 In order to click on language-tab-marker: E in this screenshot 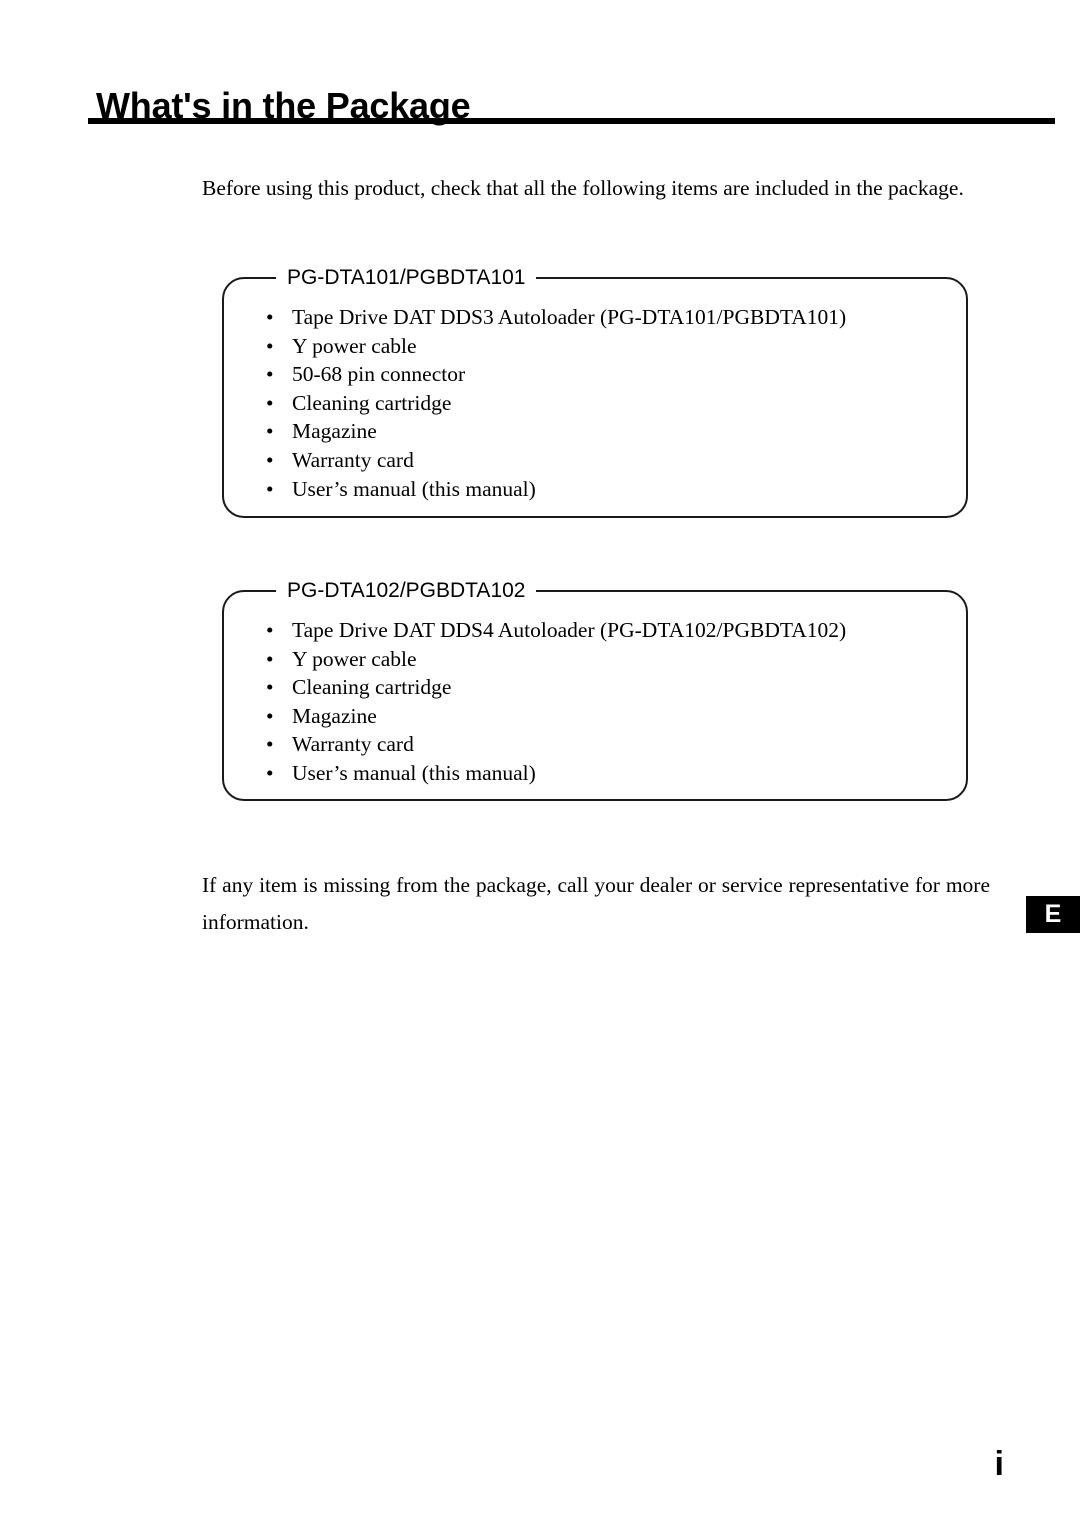, I will do `click(1053, 914)`.